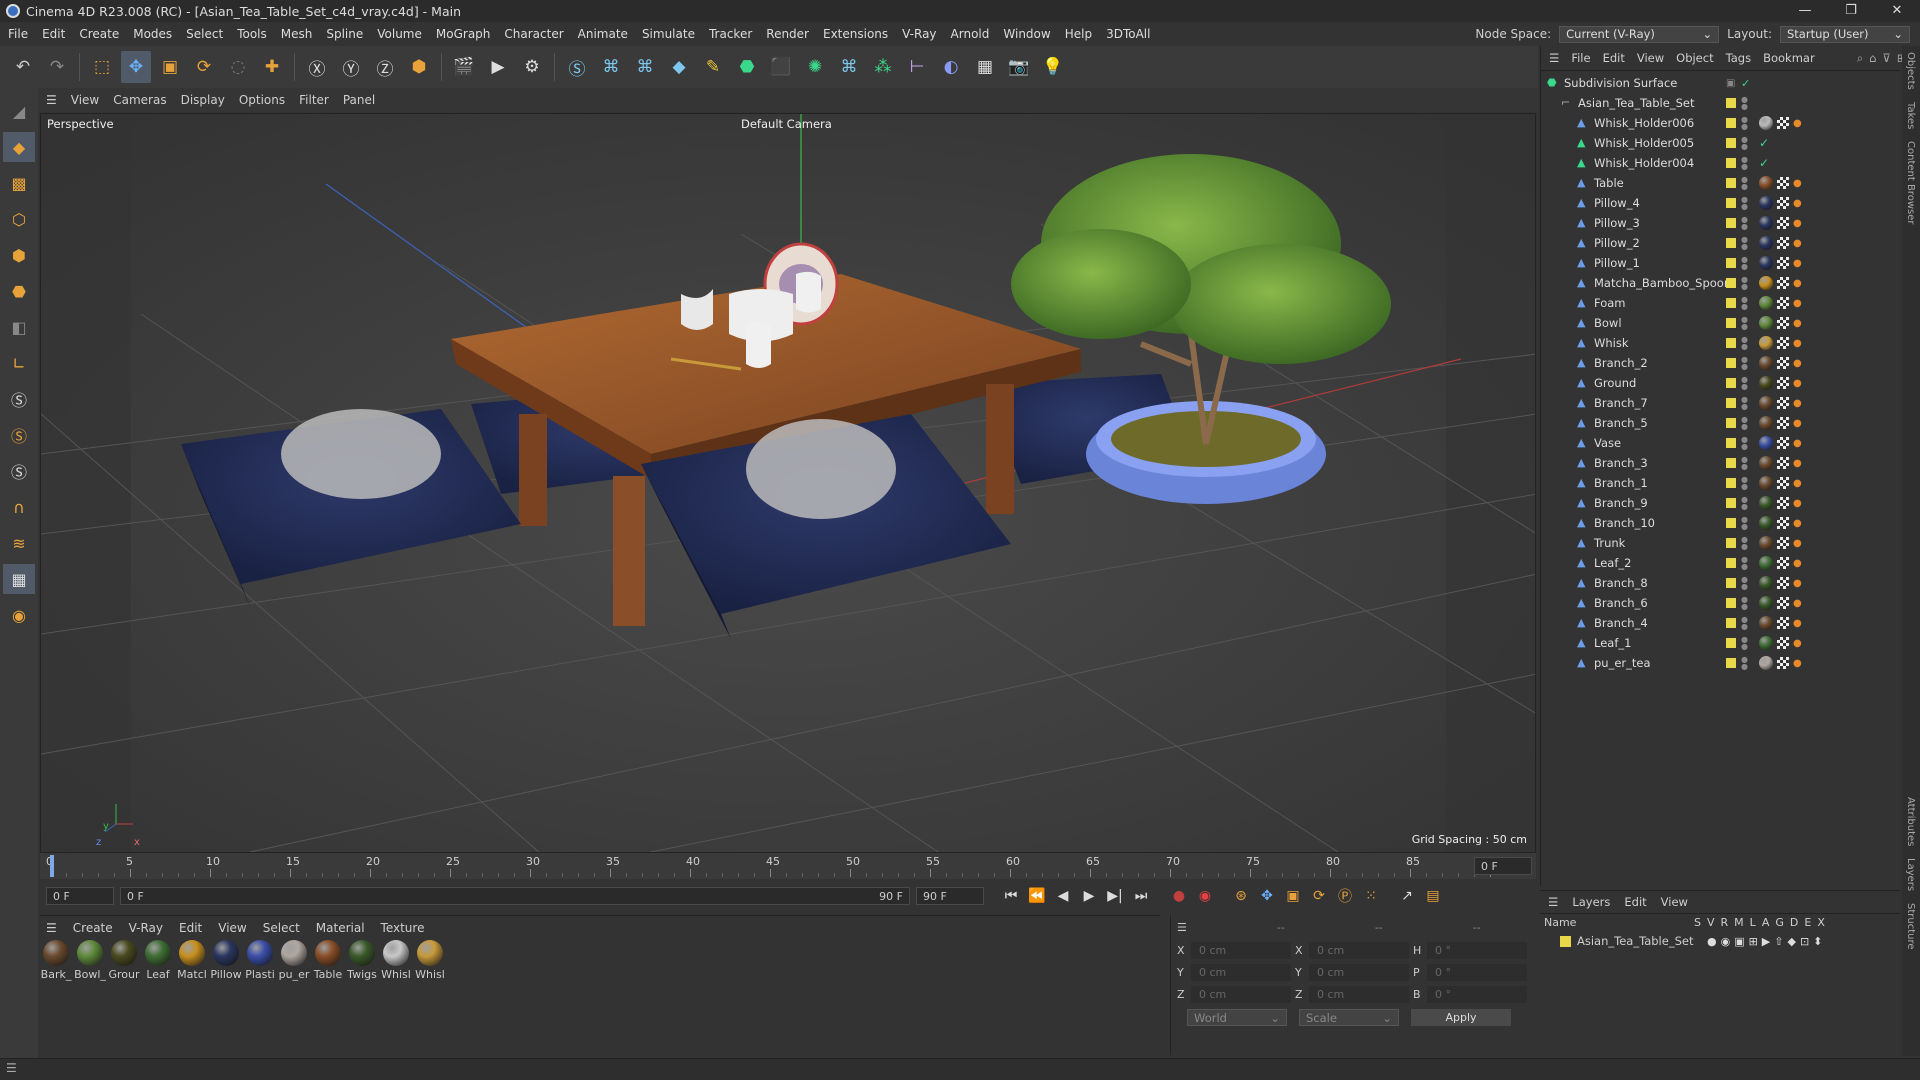 This screenshot has width=1920, height=1080. What do you see at coordinates (788, 866) in the screenshot?
I see `timeline-ruler: 051015202530354045505560657075808590 0 F` at bounding box center [788, 866].